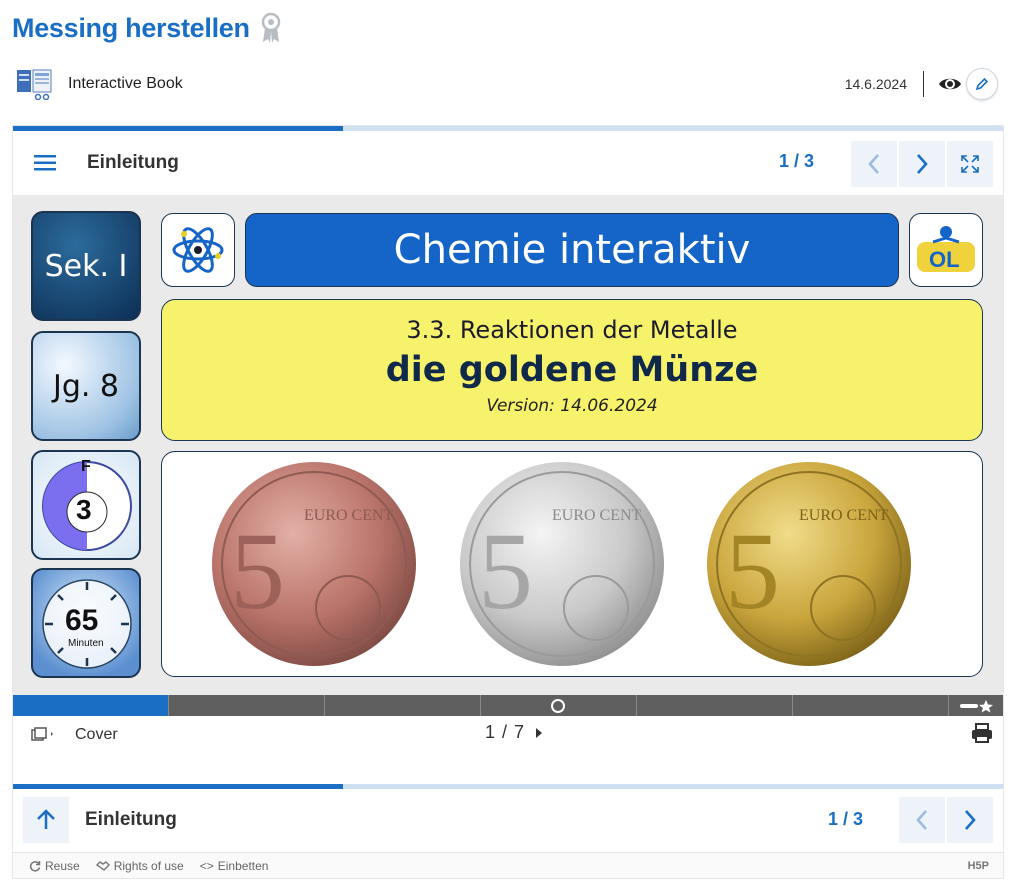 The width and height of the screenshot is (1018, 891). Describe the element at coordinates (206, 865) in the screenshot. I see `code-icon: <>` at that location.